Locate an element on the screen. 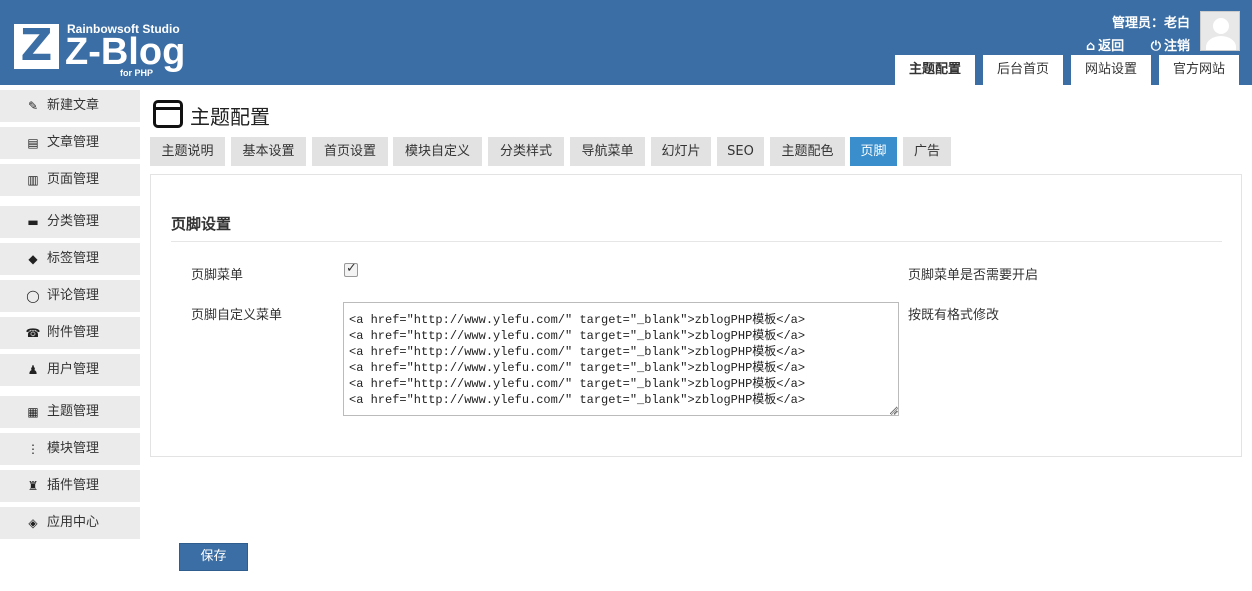 This screenshot has height=591, width=1252. logout-label: 注销 is located at coordinates (1176, 46).